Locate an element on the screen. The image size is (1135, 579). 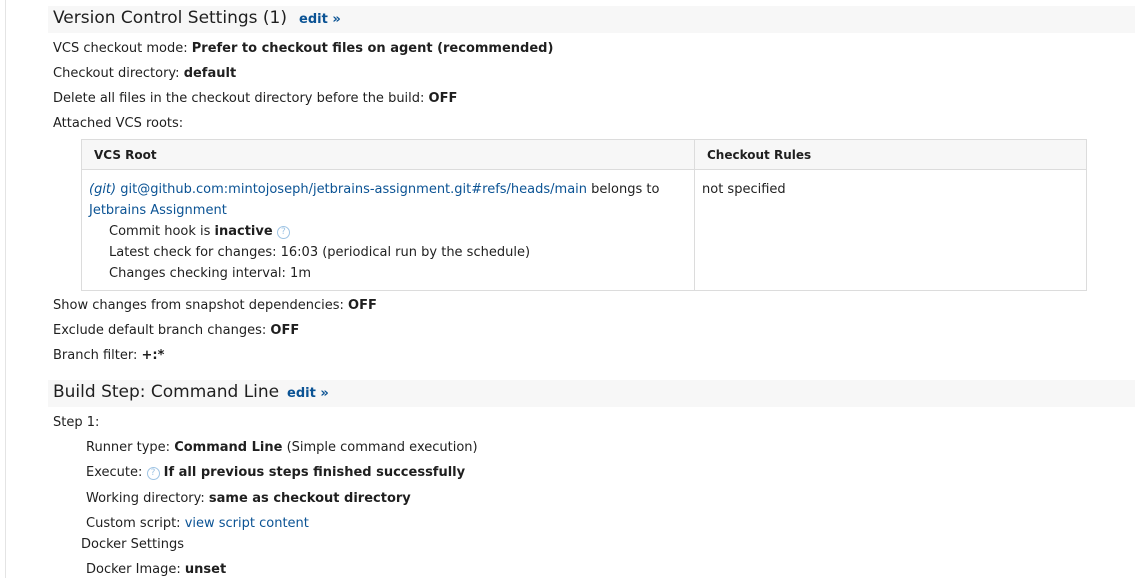
execute-label: Execute: is located at coordinates (116, 472).